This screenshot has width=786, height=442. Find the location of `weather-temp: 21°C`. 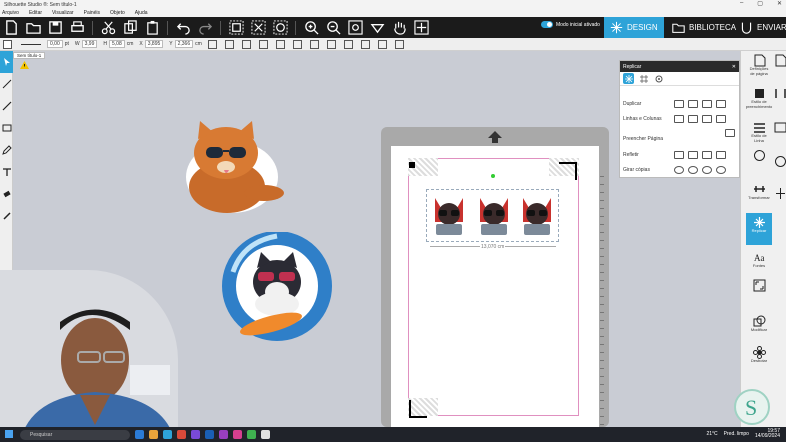

weather-temp: 21°C is located at coordinates (712, 434).